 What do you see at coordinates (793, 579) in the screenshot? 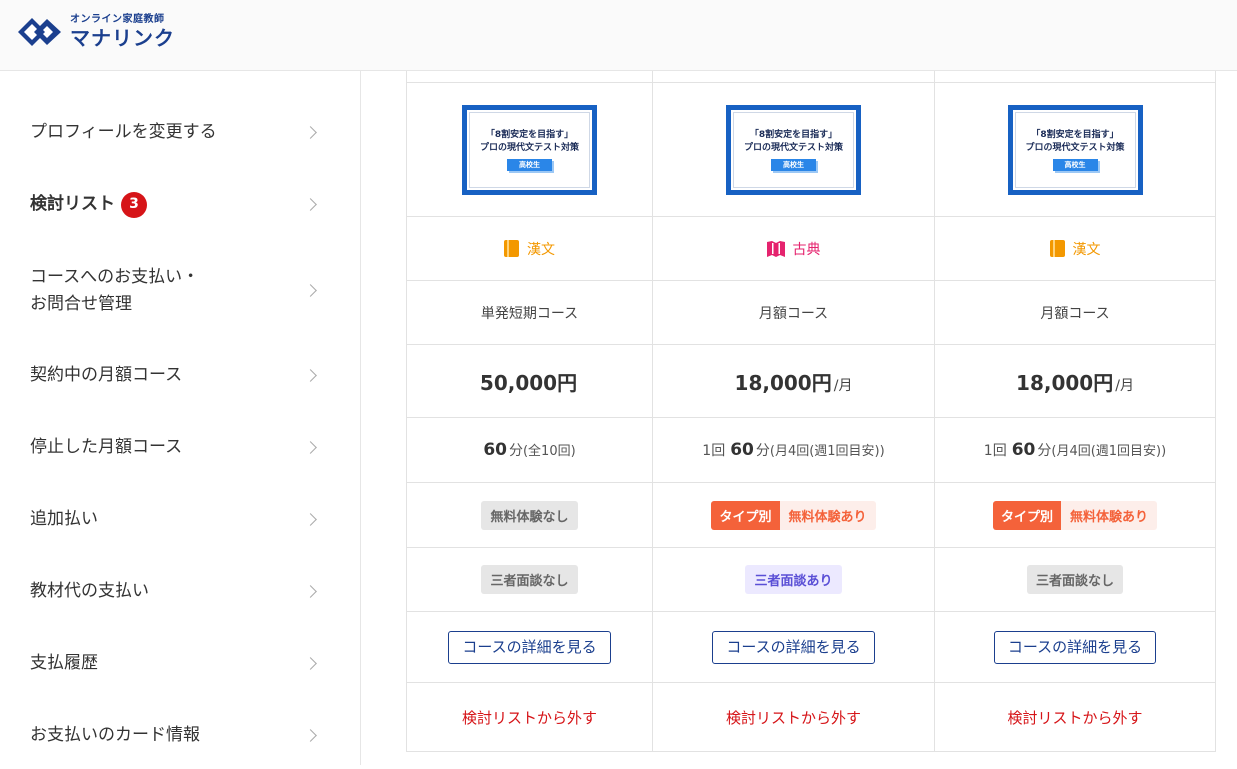
I see `interview-badge: 三者面談あり` at bounding box center [793, 579].